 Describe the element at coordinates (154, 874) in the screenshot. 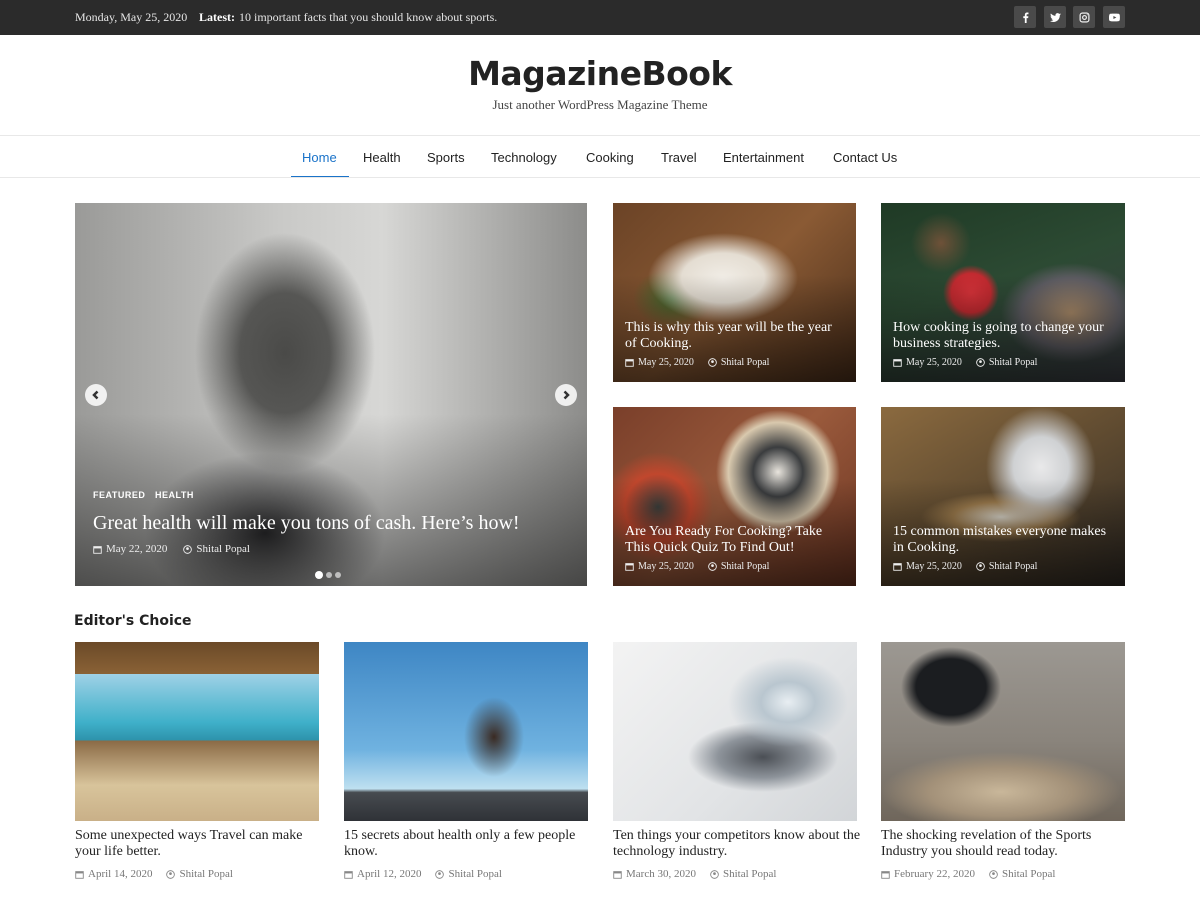

I see `post-meta: April 14, 2020 Shital Popal` at that location.